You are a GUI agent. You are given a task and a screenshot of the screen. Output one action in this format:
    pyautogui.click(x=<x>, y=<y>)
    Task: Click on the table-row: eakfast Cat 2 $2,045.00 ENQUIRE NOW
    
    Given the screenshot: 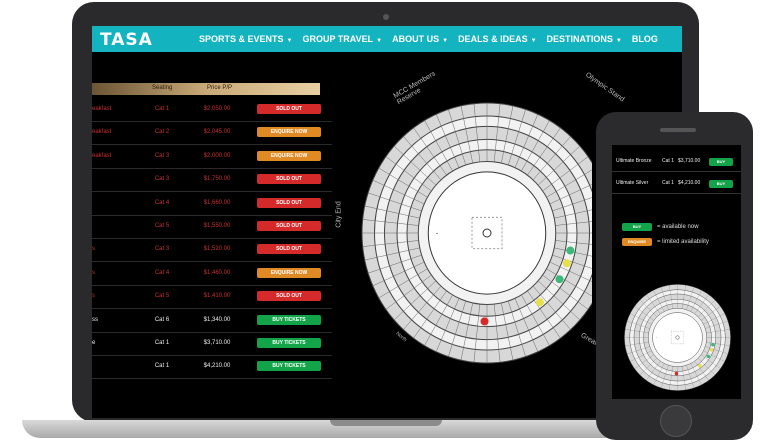 What is the action you would take?
    pyautogui.click(x=212, y=134)
    